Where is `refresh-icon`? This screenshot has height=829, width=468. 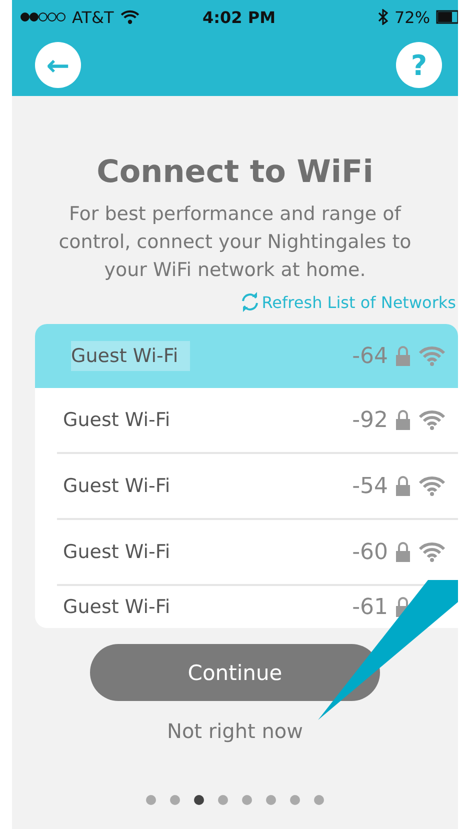
refresh-icon is located at coordinates (250, 302).